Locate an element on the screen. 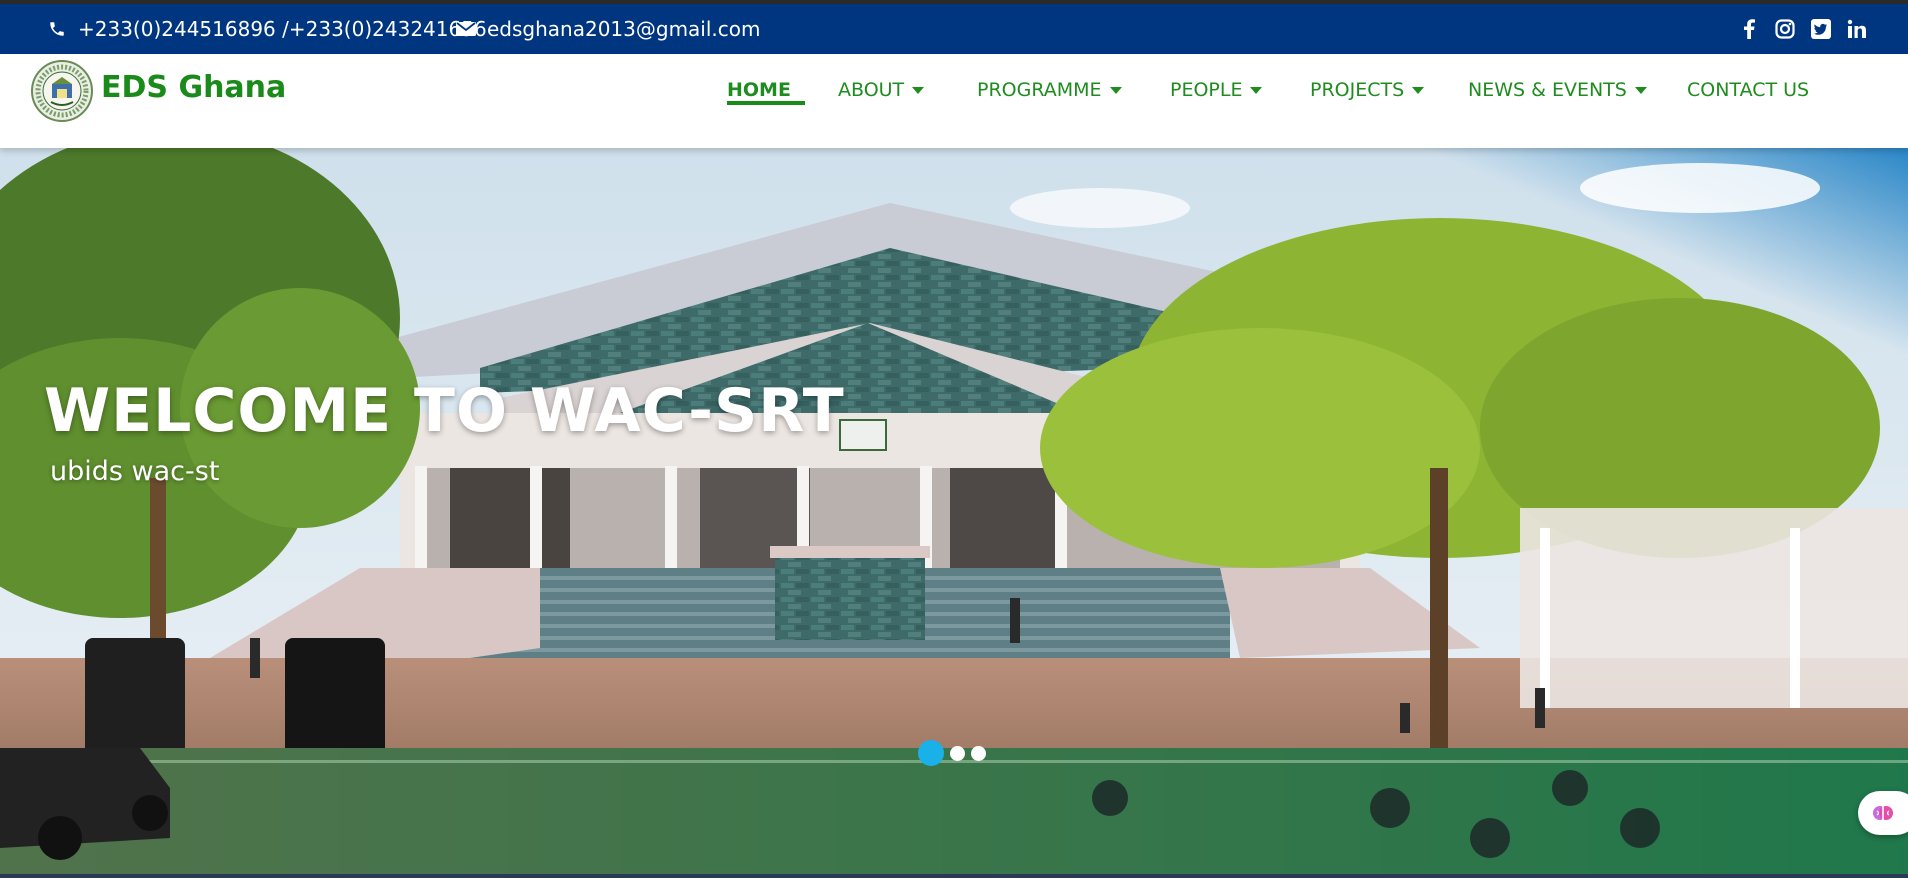 This screenshot has width=1908, height=878. active-nav-underline is located at coordinates (766, 103).